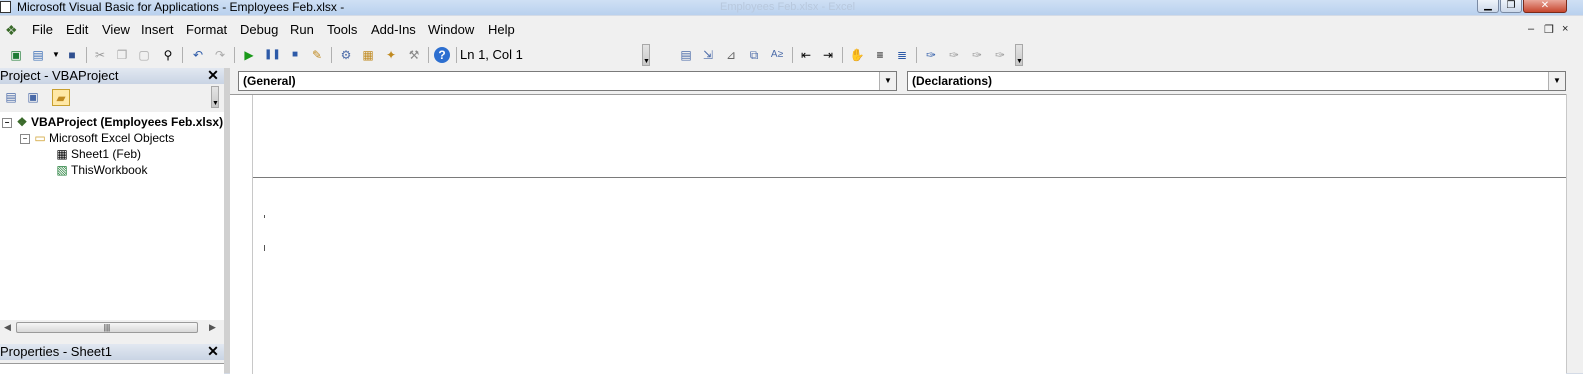 Image resolution: width=1583 pixels, height=374 pixels. Describe the element at coordinates (100, 55) in the screenshot. I see `cut-icon: ✂` at that location.